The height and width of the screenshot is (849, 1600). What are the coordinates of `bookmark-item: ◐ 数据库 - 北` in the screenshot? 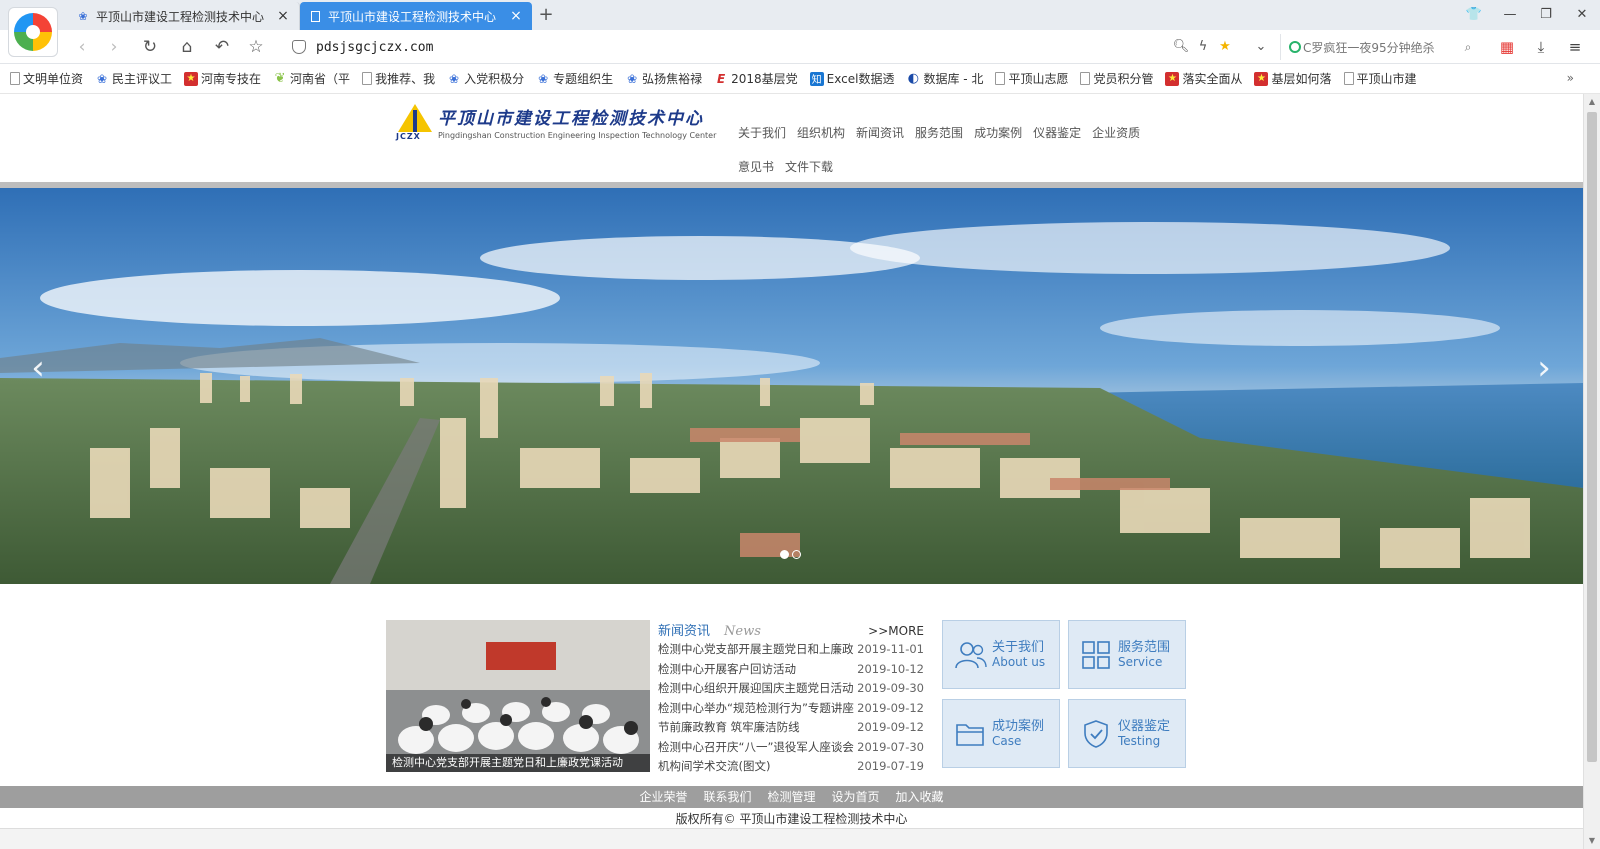 It's located at (945, 78).